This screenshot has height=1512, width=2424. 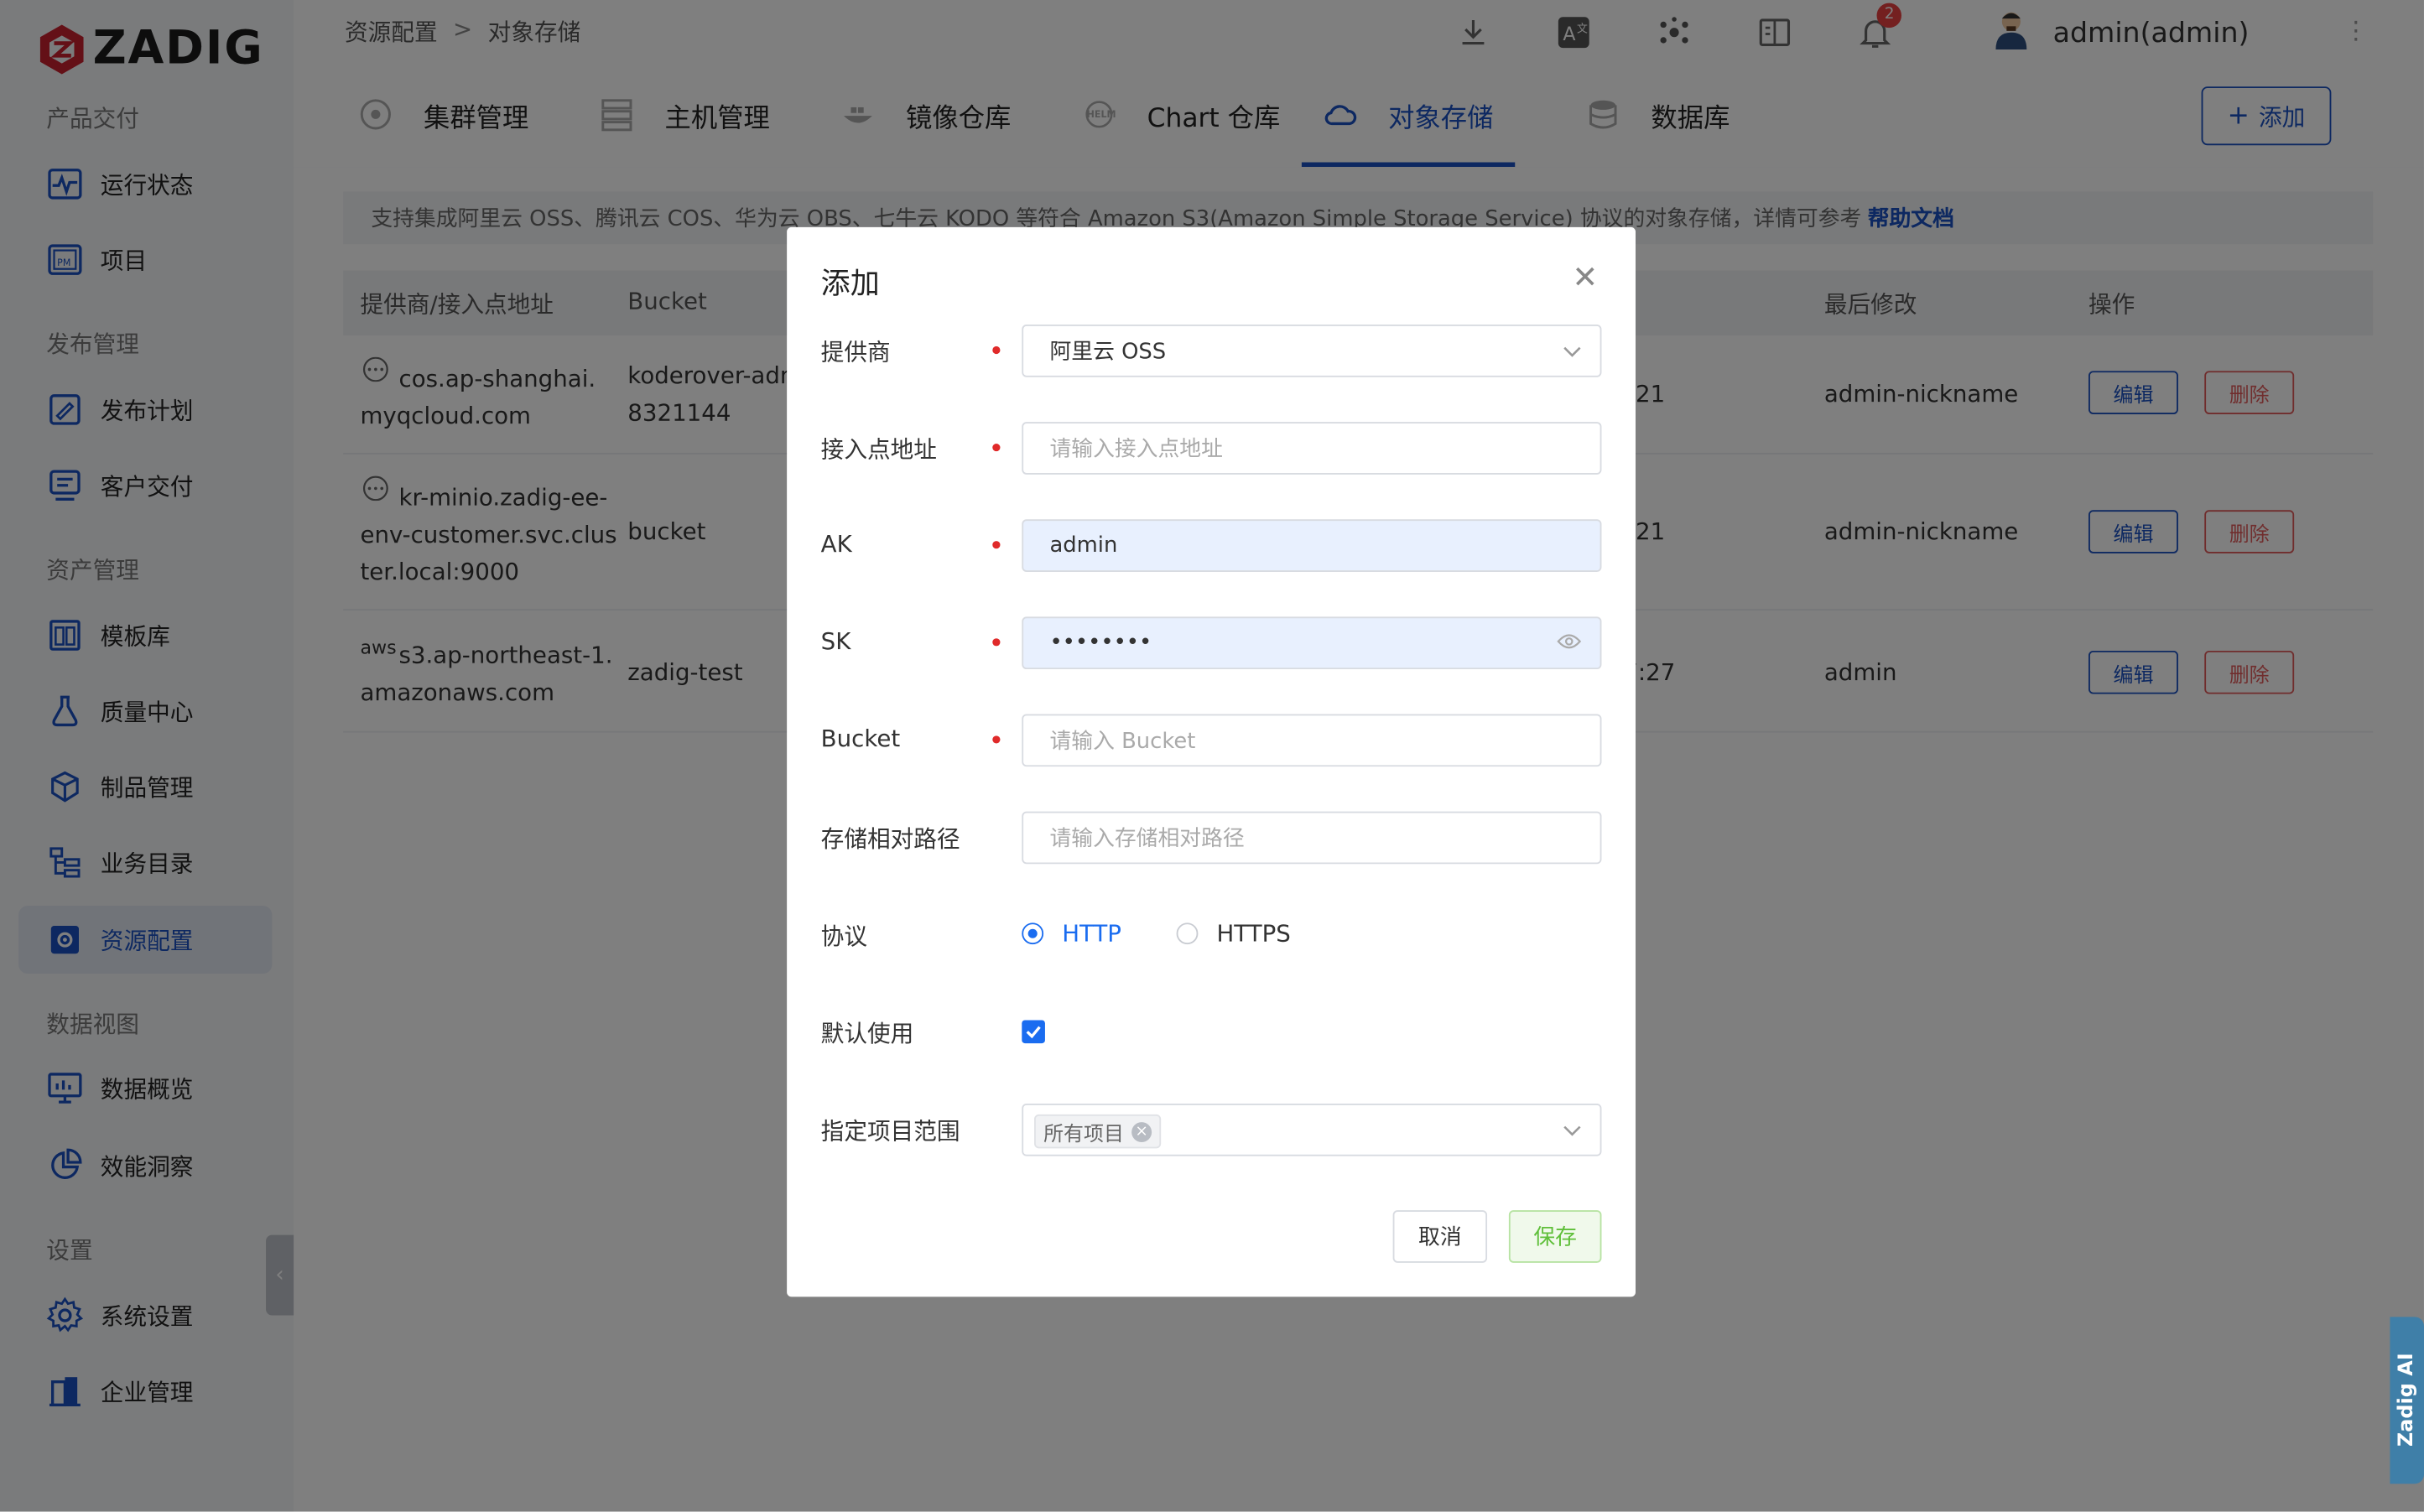 I want to click on scope-select: 所有项目 ×, so click(x=1312, y=1129).